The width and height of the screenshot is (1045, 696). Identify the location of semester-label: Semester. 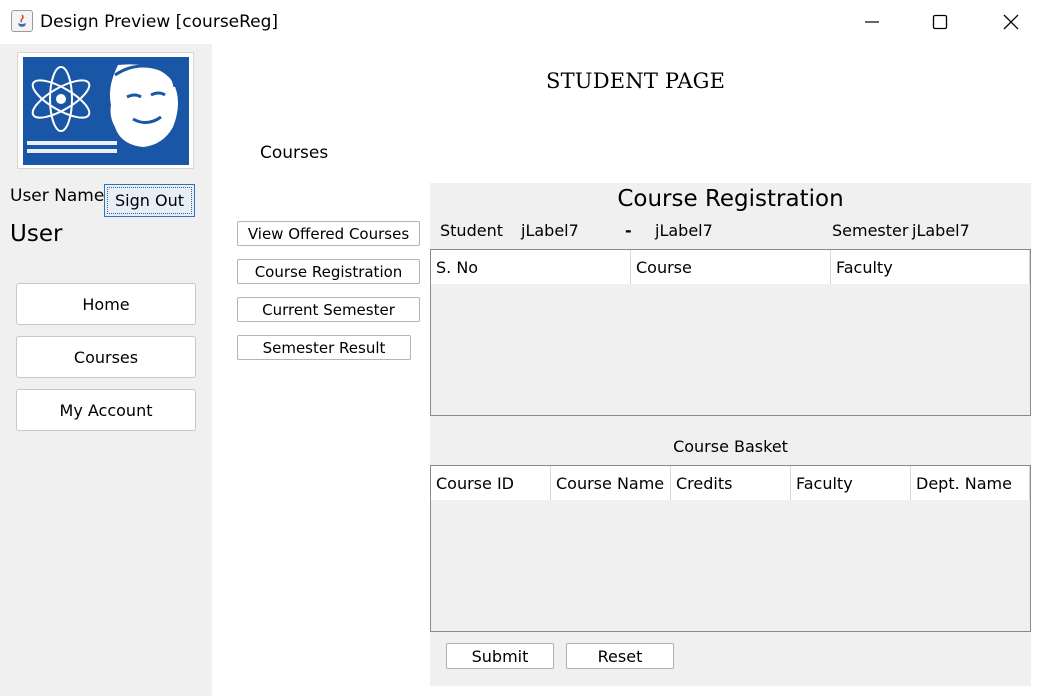
(870, 230).